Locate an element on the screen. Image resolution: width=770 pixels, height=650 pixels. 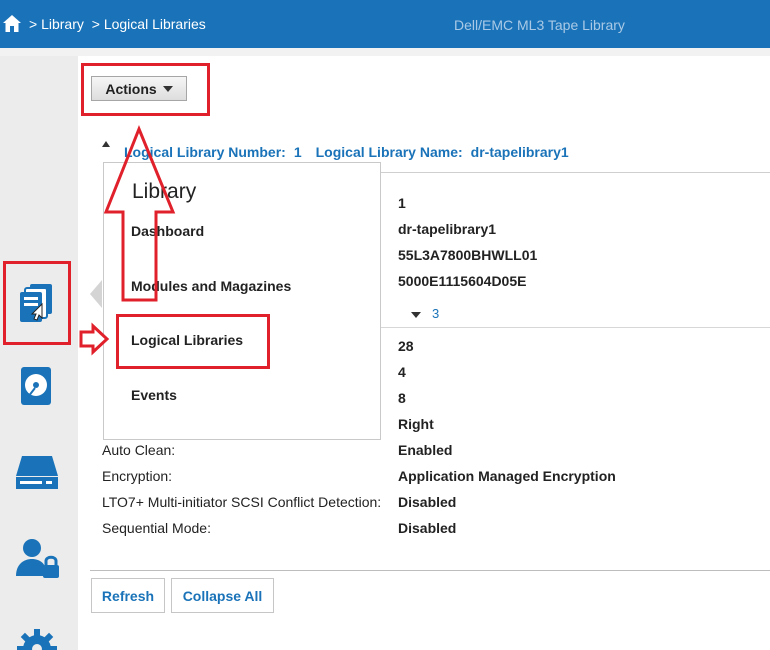
breadcrumb-library: > Library is located at coordinates (56, 24).